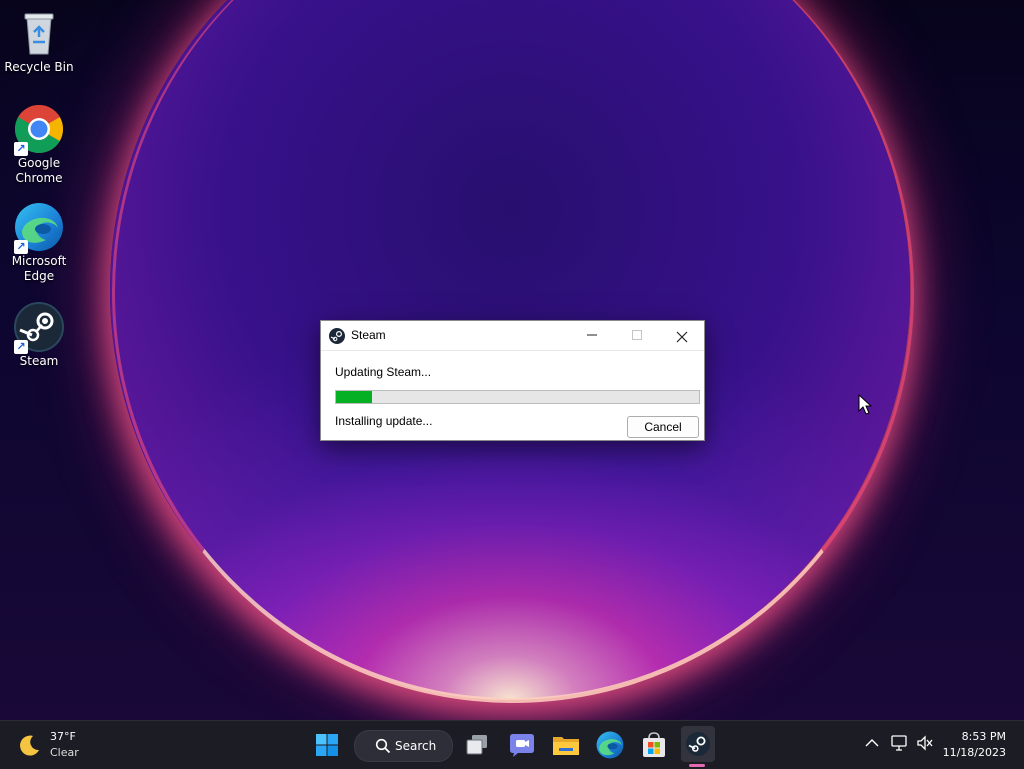 This screenshot has width=1024, height=769. Describe the element at coordinates (39, 33) in the screenshot. I see `recycle-bin-icon` at that location.